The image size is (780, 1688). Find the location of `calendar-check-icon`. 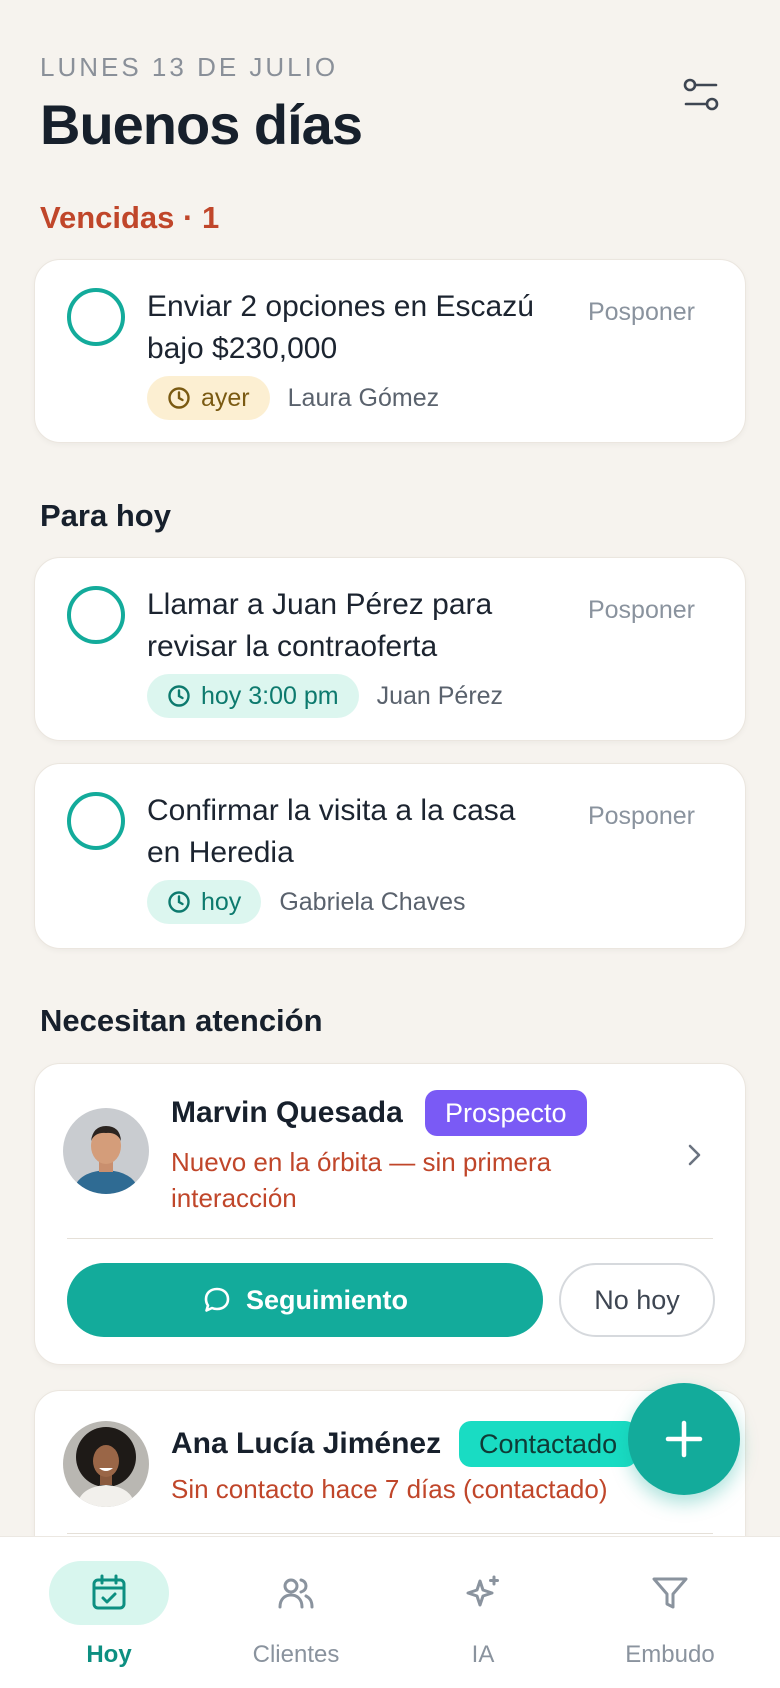

calendar-check-icon is located at coordinates (109, 1592).